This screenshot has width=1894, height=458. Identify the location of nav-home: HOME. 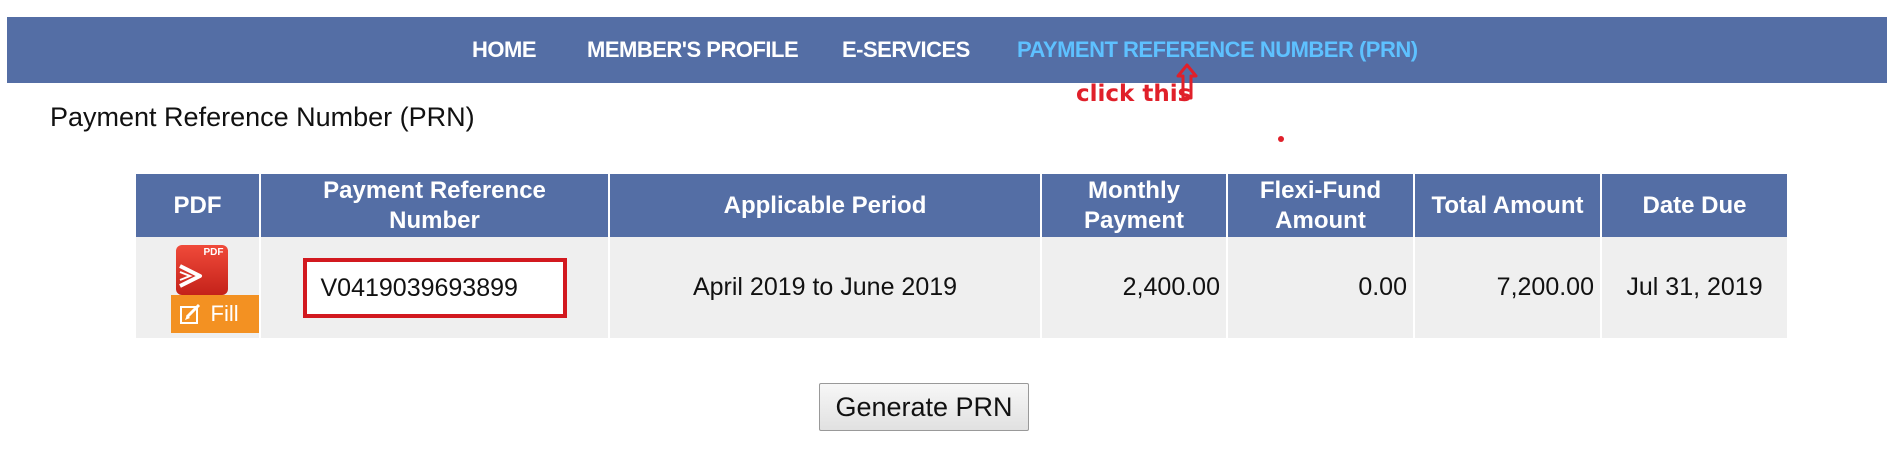
(504, 50).